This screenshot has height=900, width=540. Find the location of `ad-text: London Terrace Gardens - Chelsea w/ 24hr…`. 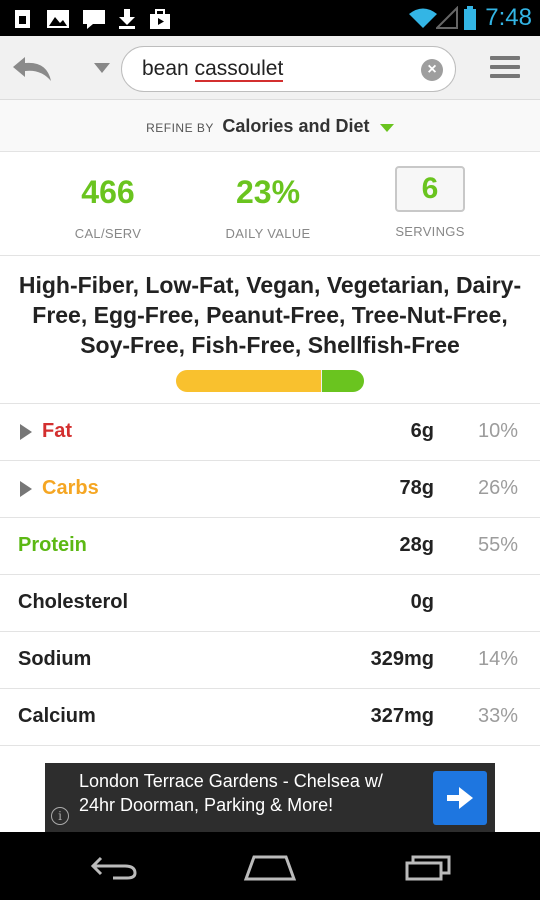

ad-text: London Terrace Gardens - Chelsea w/ 24hr… is located at coordinates (231, 793).